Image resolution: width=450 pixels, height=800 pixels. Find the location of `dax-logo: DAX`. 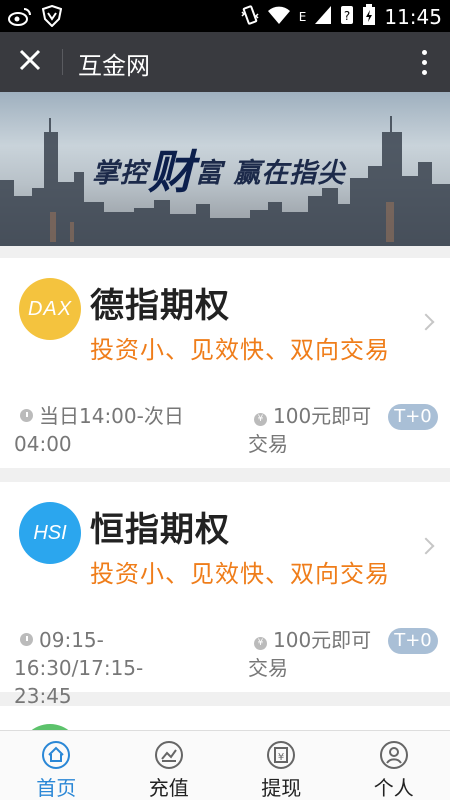

dax-logo: DAX is located at coordinates (50, 309).